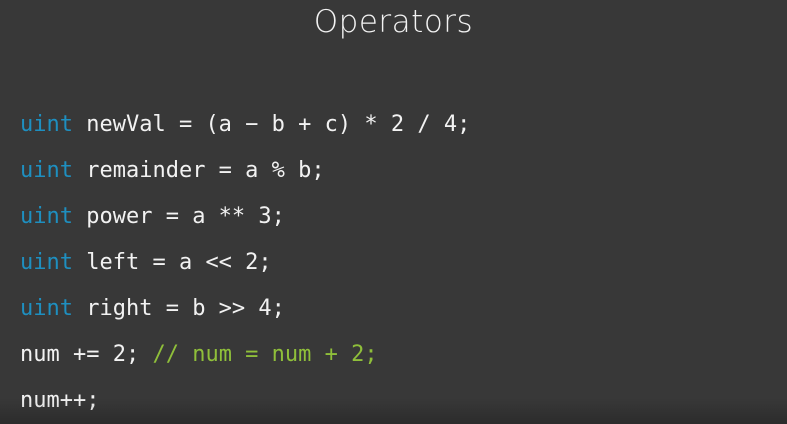 The image size is (787, 424). I want to click on code-text: newVal = (a − b + c) * 2 / 4;, so click(278, 124).